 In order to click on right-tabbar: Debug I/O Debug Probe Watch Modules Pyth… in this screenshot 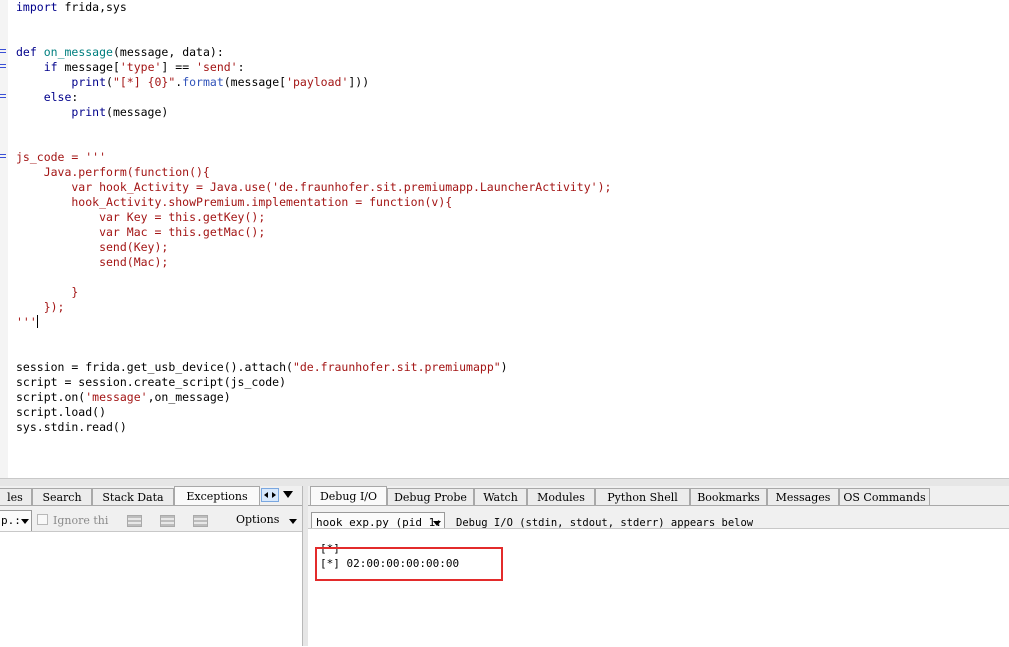, I will do `click(658, 496)`.